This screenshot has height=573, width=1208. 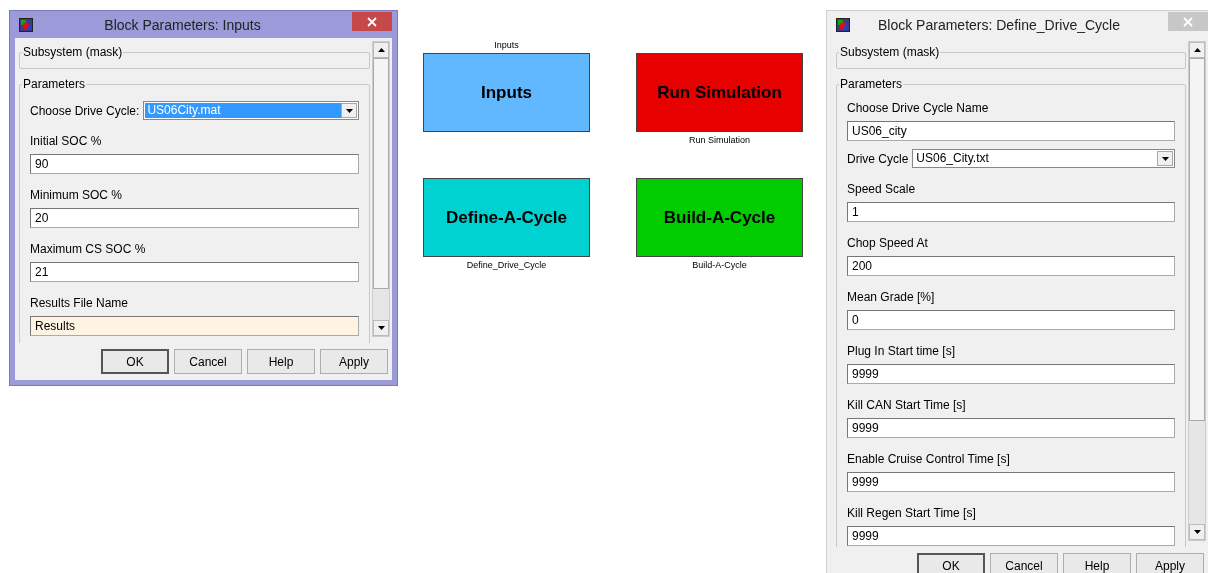 What do you see at coordinates (878, 158) in the screenshot?
I see `field-label: Drive Cycle` at bounding box center [878, 158].